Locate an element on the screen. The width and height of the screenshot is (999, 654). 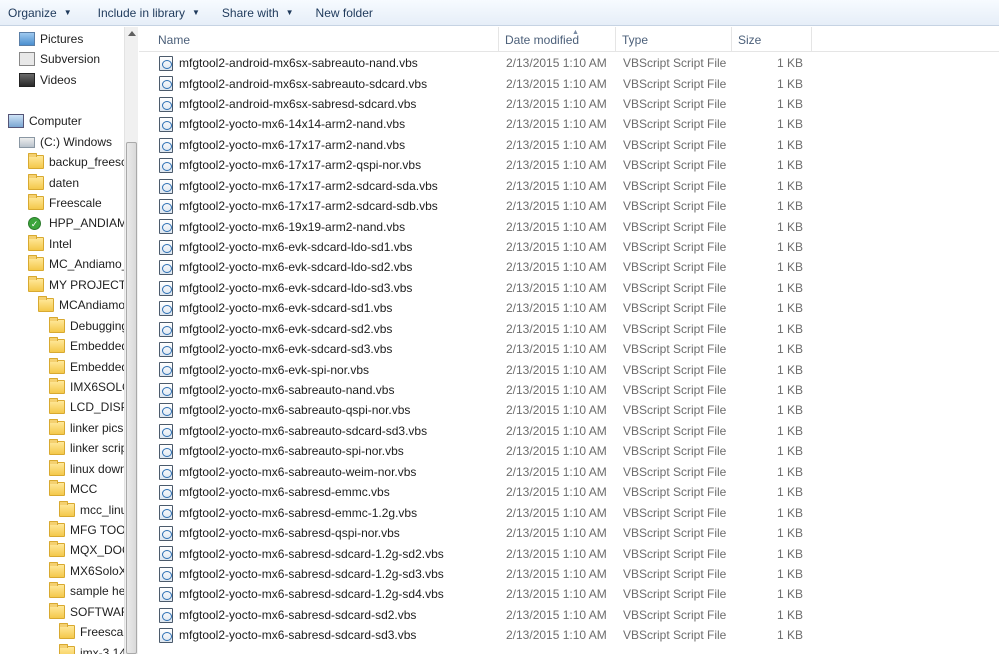
column-header-type: Type is located at coordinates (674, 39).